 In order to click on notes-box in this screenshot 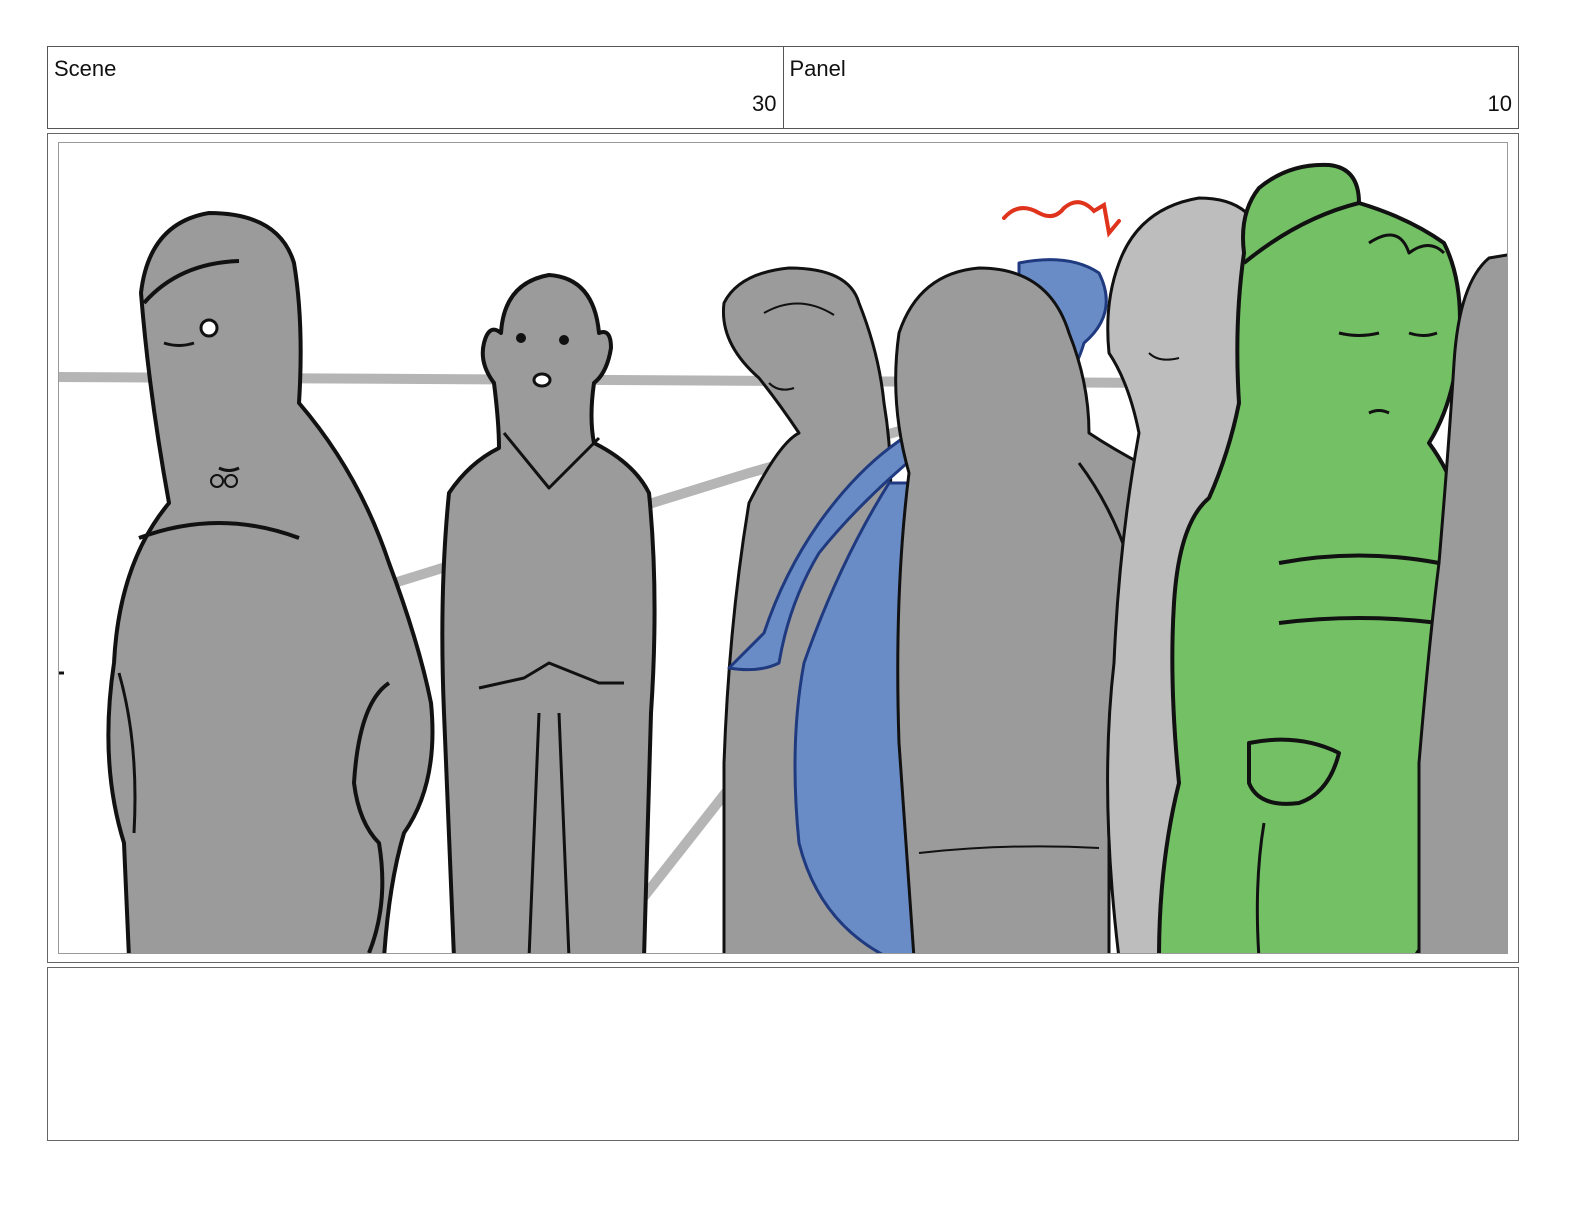, I will do `click(783, 1054)`.